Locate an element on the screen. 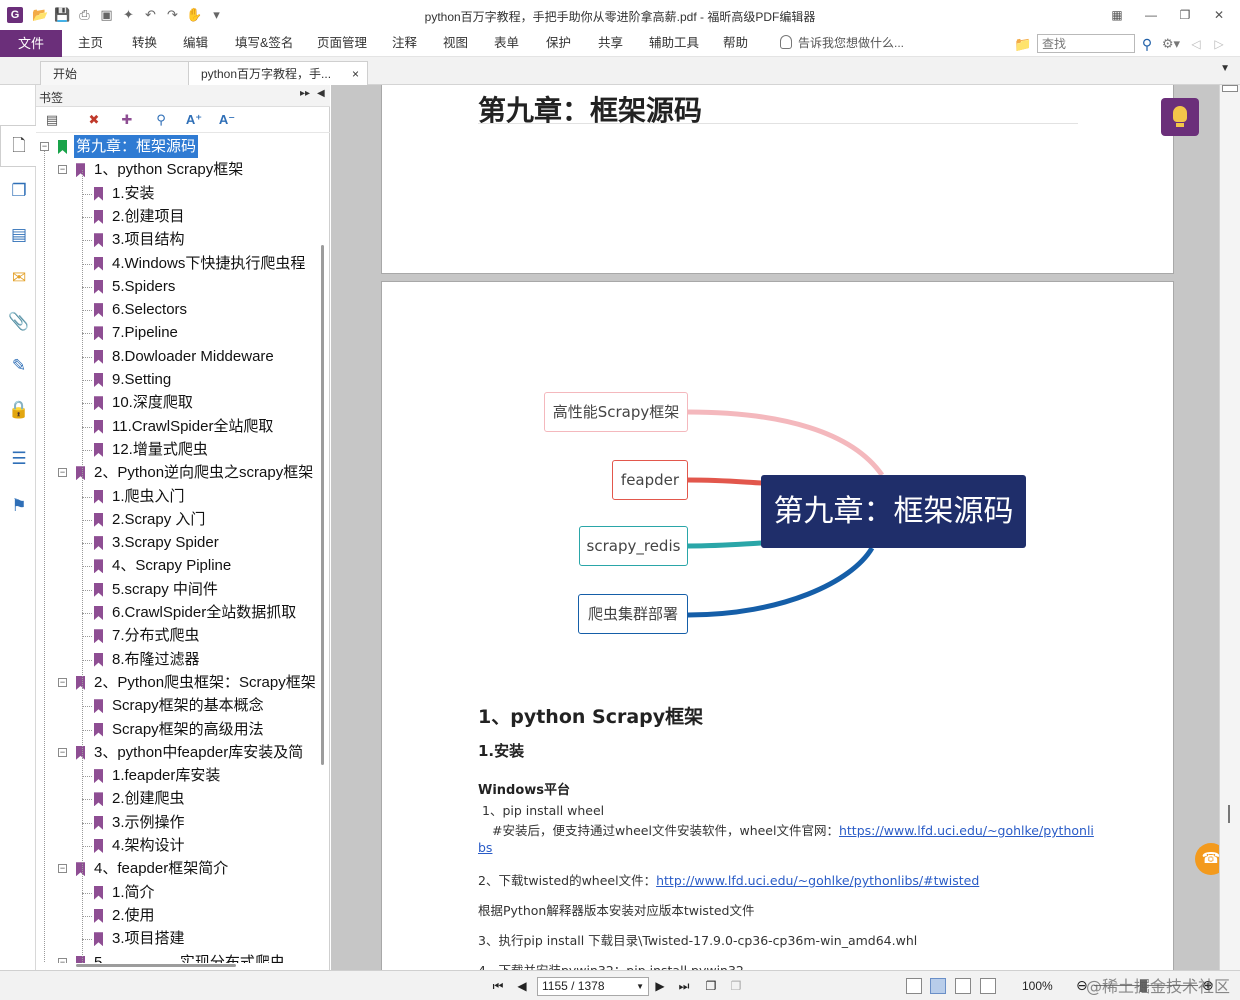 This screenshot has width=1240, height=1000. bookmark-item: 1.feapder库安装 is located at coordinates (176, 775).